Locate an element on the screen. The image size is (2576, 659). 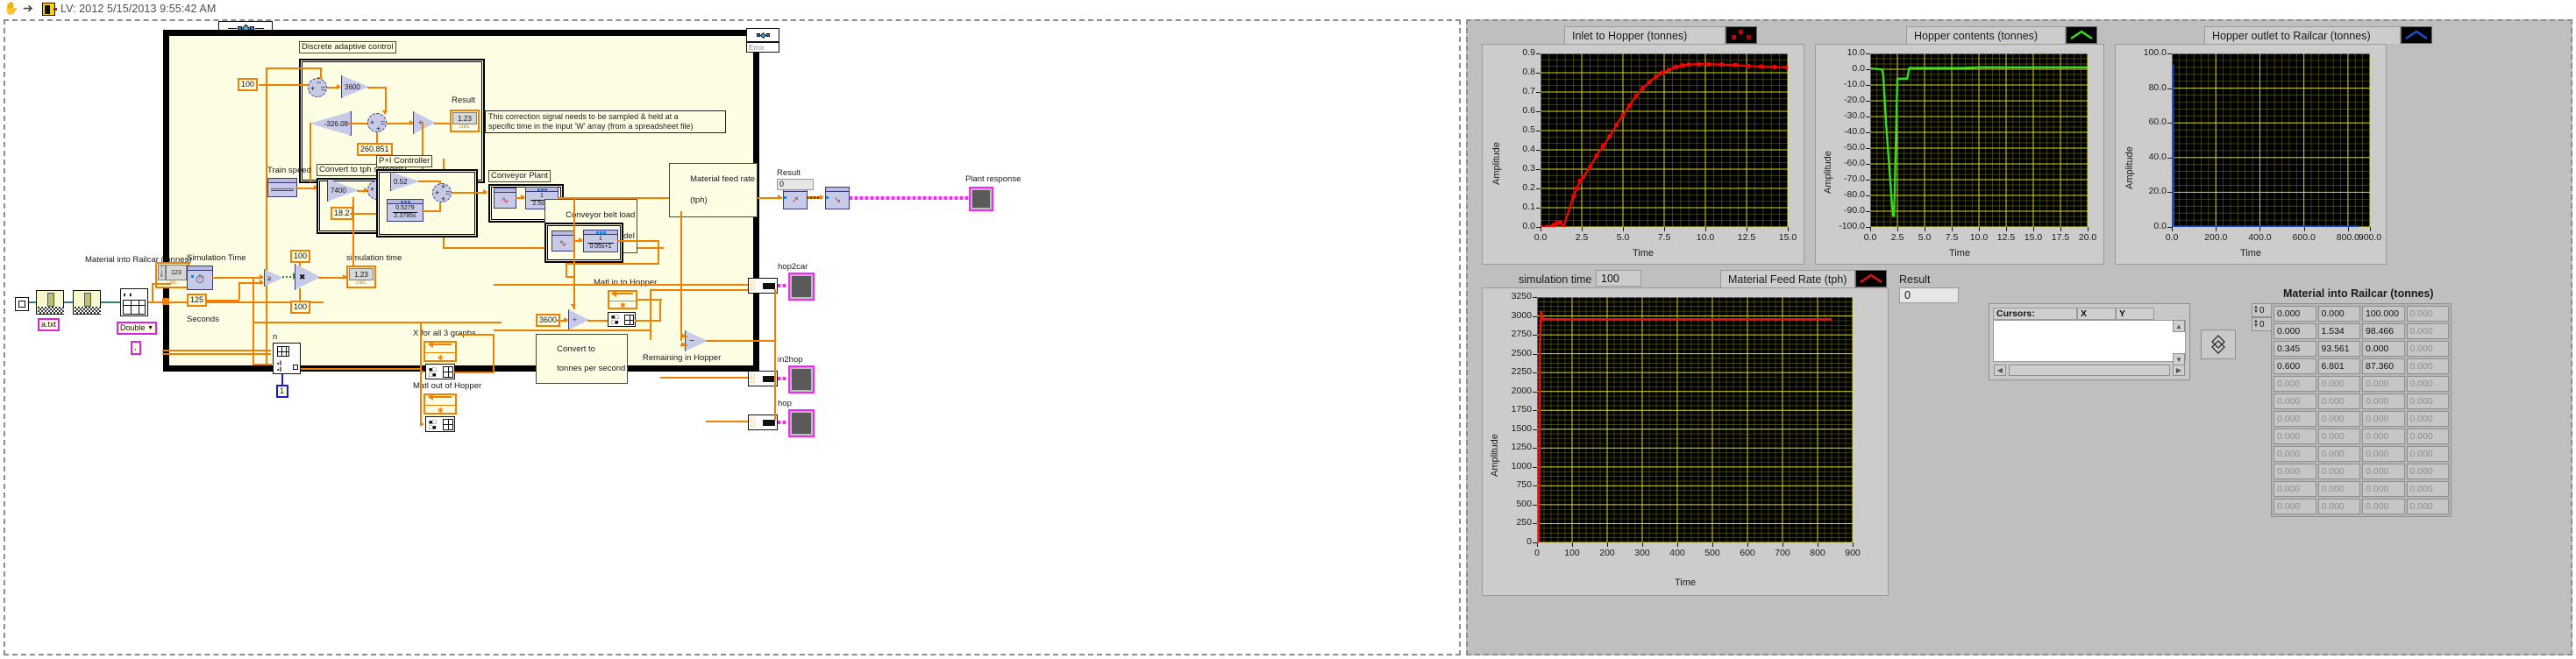
cursor-legend: Cursors: X Y ▲ ▼ ◀ ▶ is located at coordinates (2089, 341).